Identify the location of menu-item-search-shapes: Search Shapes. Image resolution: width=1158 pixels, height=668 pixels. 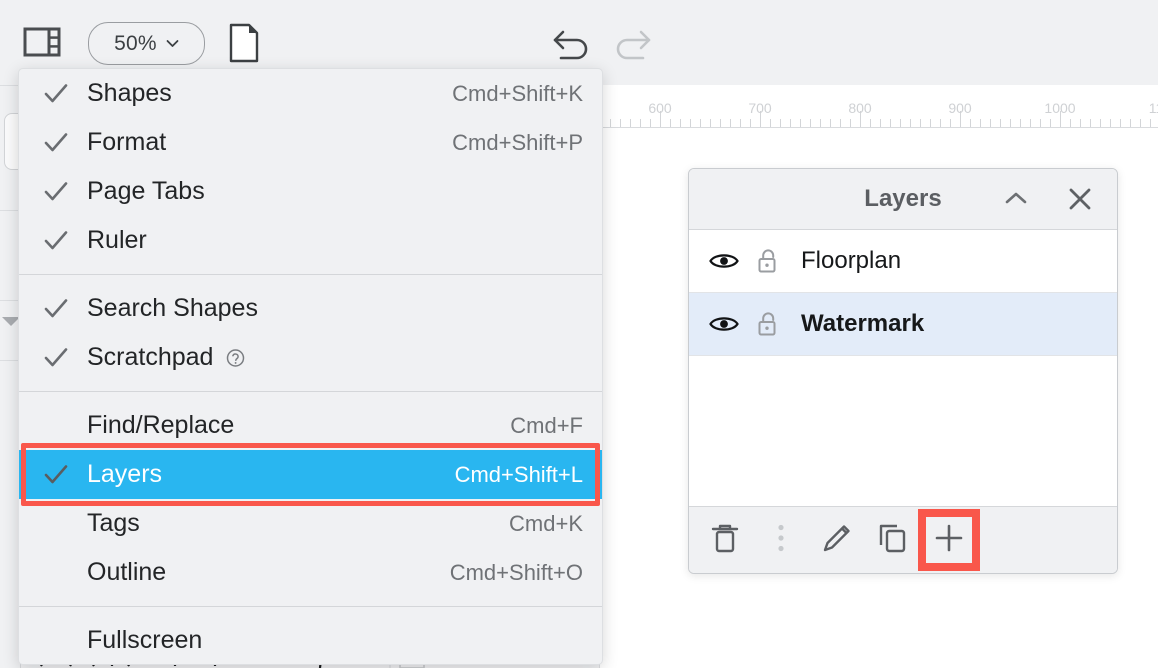
(310, 308).